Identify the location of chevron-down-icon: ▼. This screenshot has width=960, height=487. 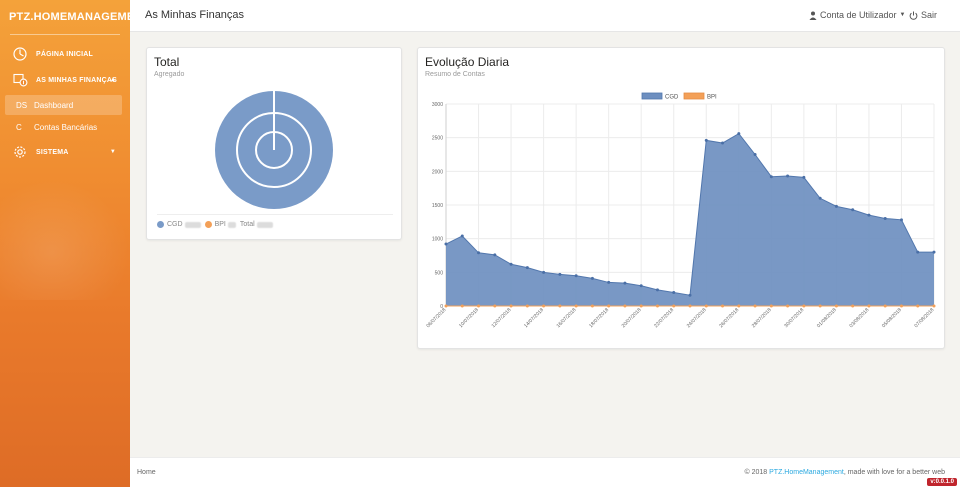
(112, 152).